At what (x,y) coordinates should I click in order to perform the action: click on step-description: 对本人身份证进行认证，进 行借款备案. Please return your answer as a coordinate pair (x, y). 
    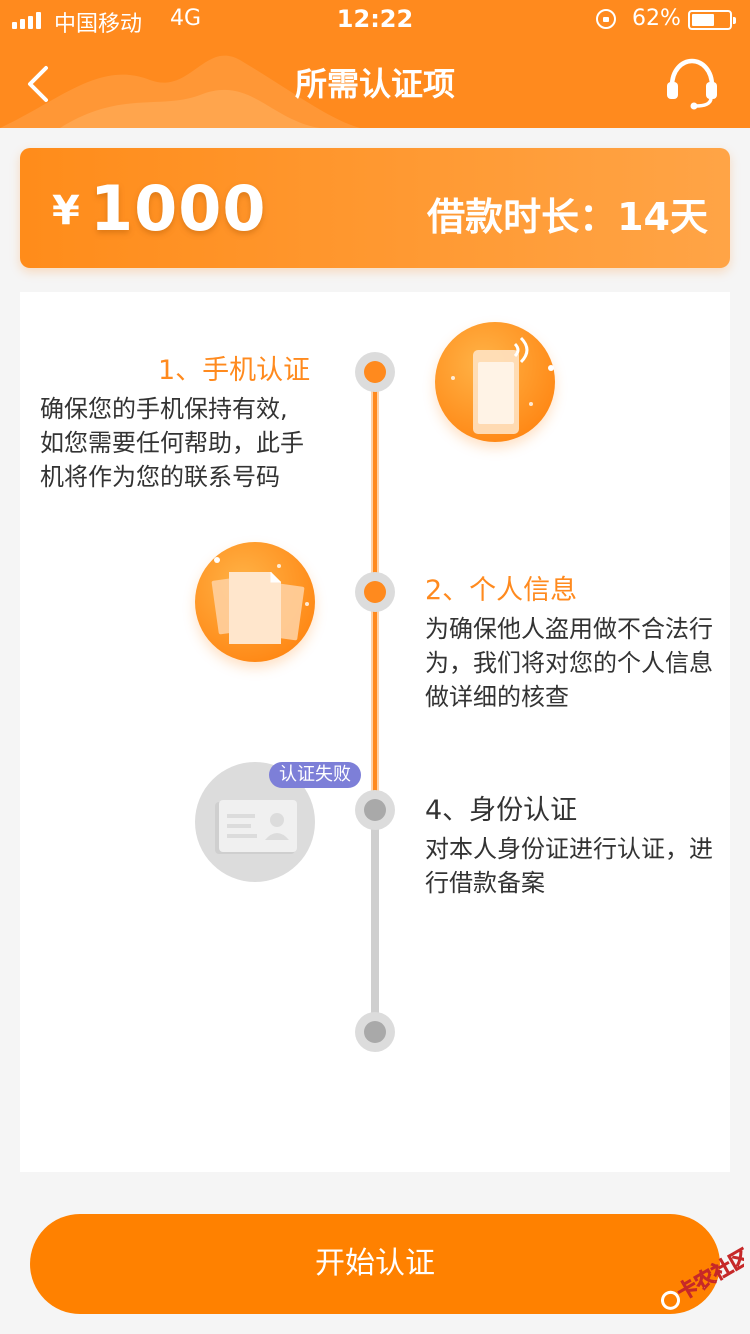
    Looking at the image, I should click on (569, 866).